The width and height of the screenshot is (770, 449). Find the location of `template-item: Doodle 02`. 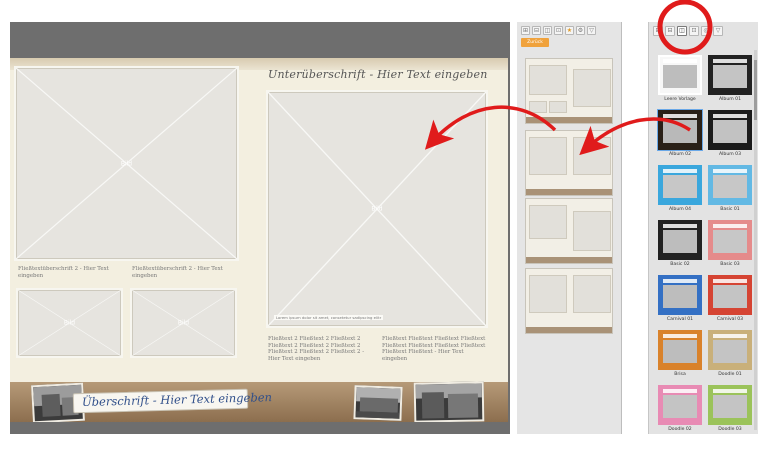

template-item: Doodle 02 is located at coordinates (680, 408).